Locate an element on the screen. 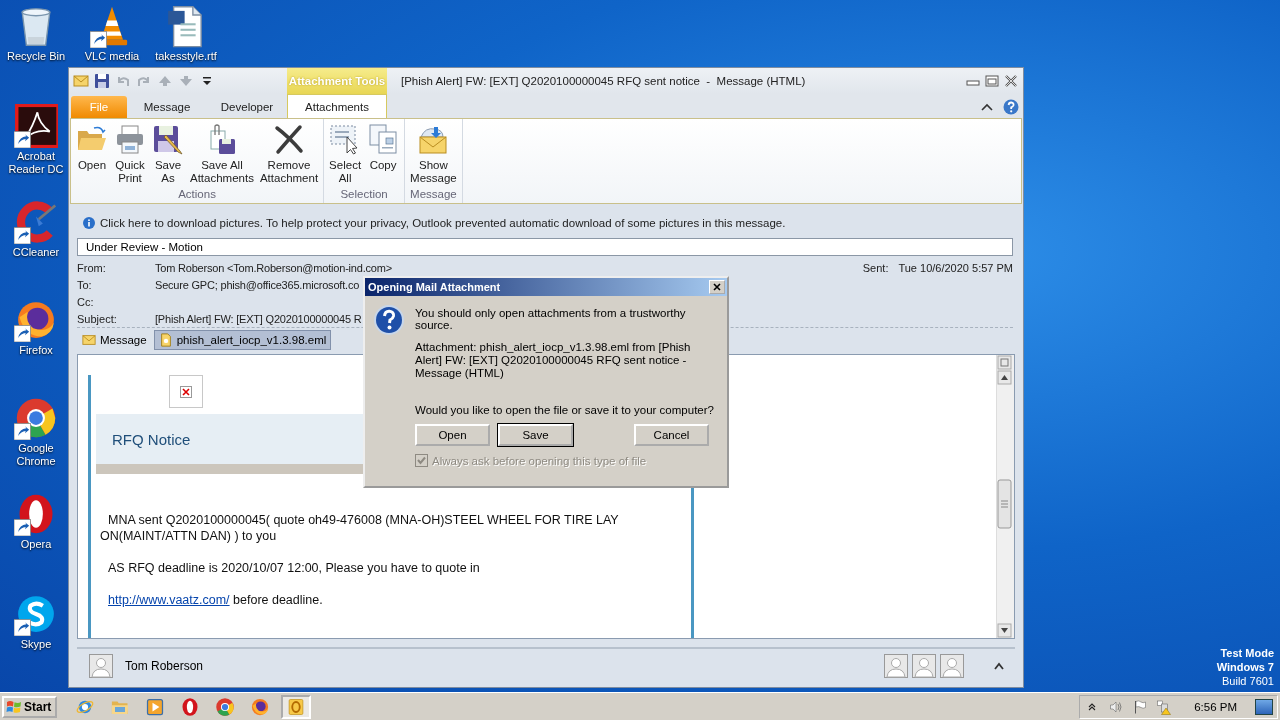 This screenshot has height=720, width=1280. ribbon-button: Copy is located at coordinates (383, 154).